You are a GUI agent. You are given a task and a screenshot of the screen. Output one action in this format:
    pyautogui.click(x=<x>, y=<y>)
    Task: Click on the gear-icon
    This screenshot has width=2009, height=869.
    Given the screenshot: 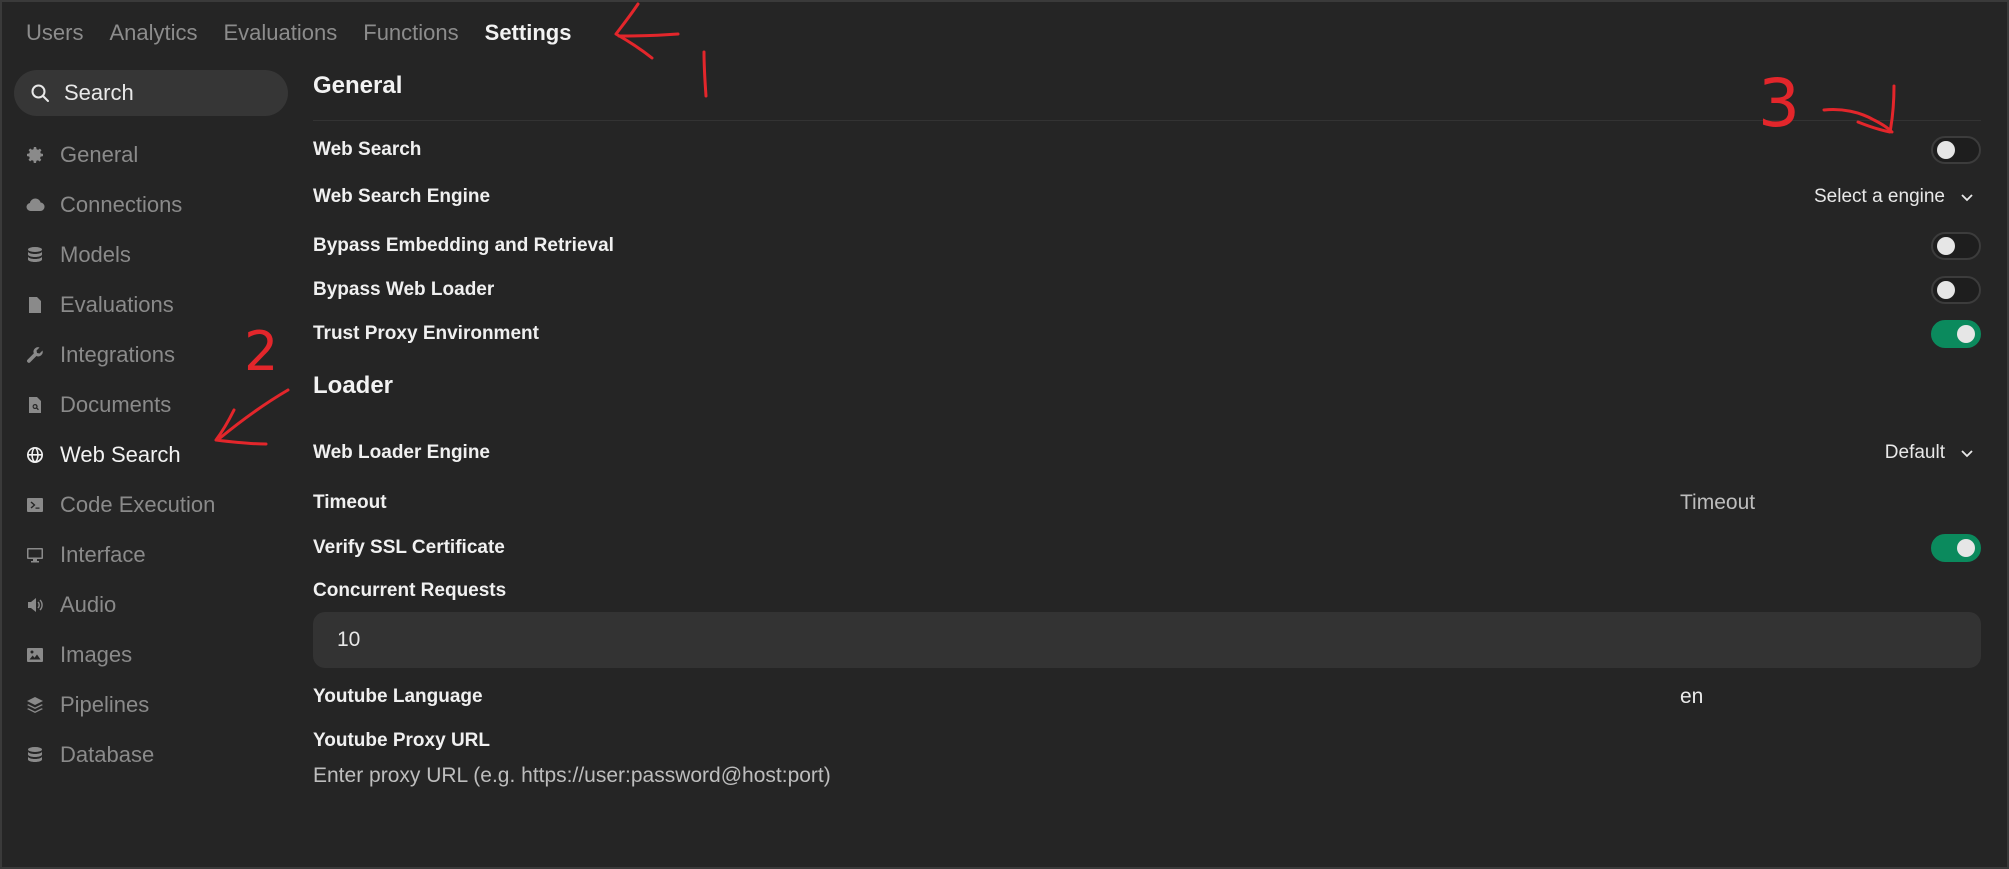 What is the action you would take?
    pyautogui.click(x=35, y=155)
    